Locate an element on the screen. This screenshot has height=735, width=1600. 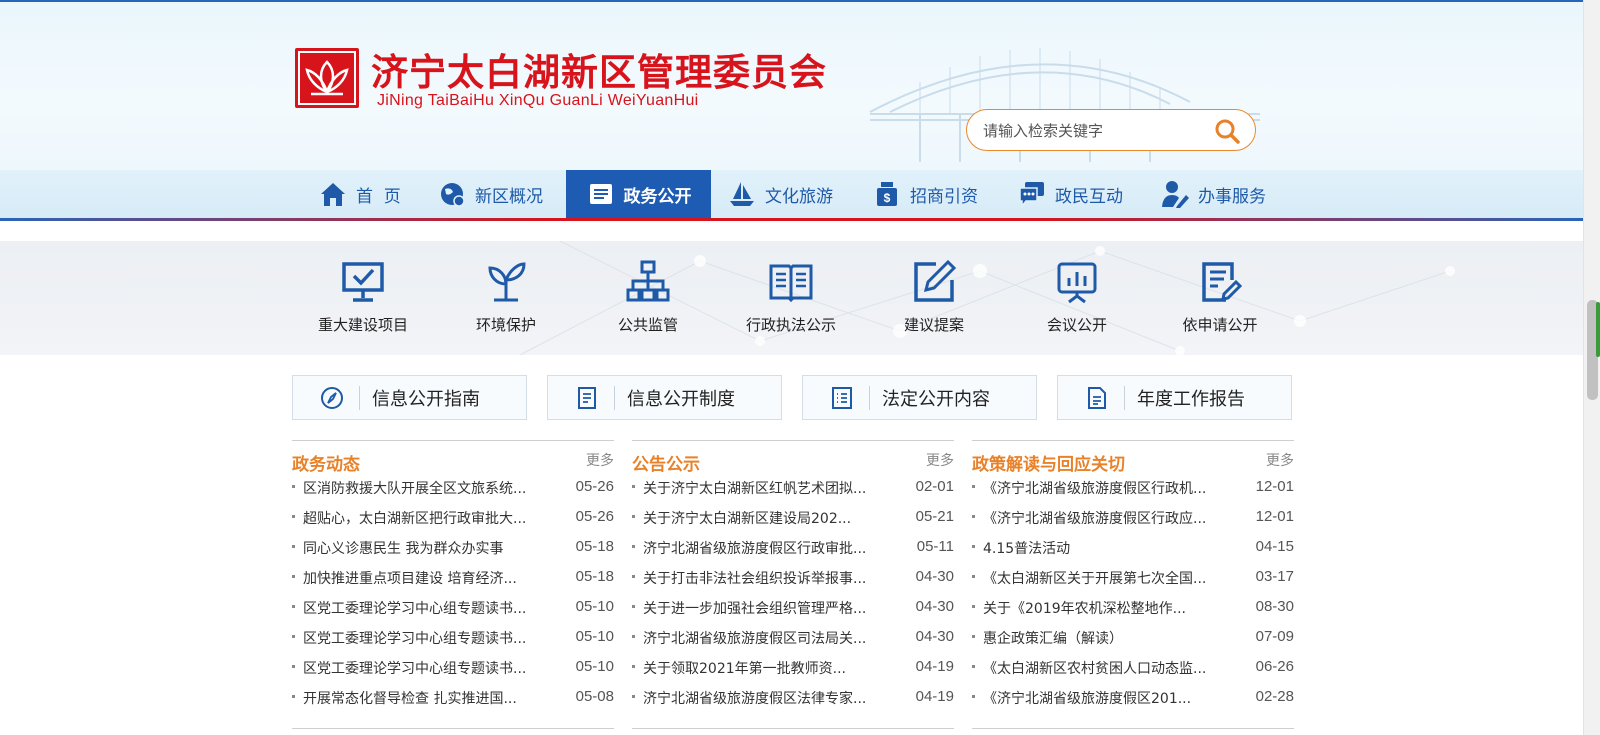
band-item-label: 重大建设项目 is located at coordinates (362, 325).